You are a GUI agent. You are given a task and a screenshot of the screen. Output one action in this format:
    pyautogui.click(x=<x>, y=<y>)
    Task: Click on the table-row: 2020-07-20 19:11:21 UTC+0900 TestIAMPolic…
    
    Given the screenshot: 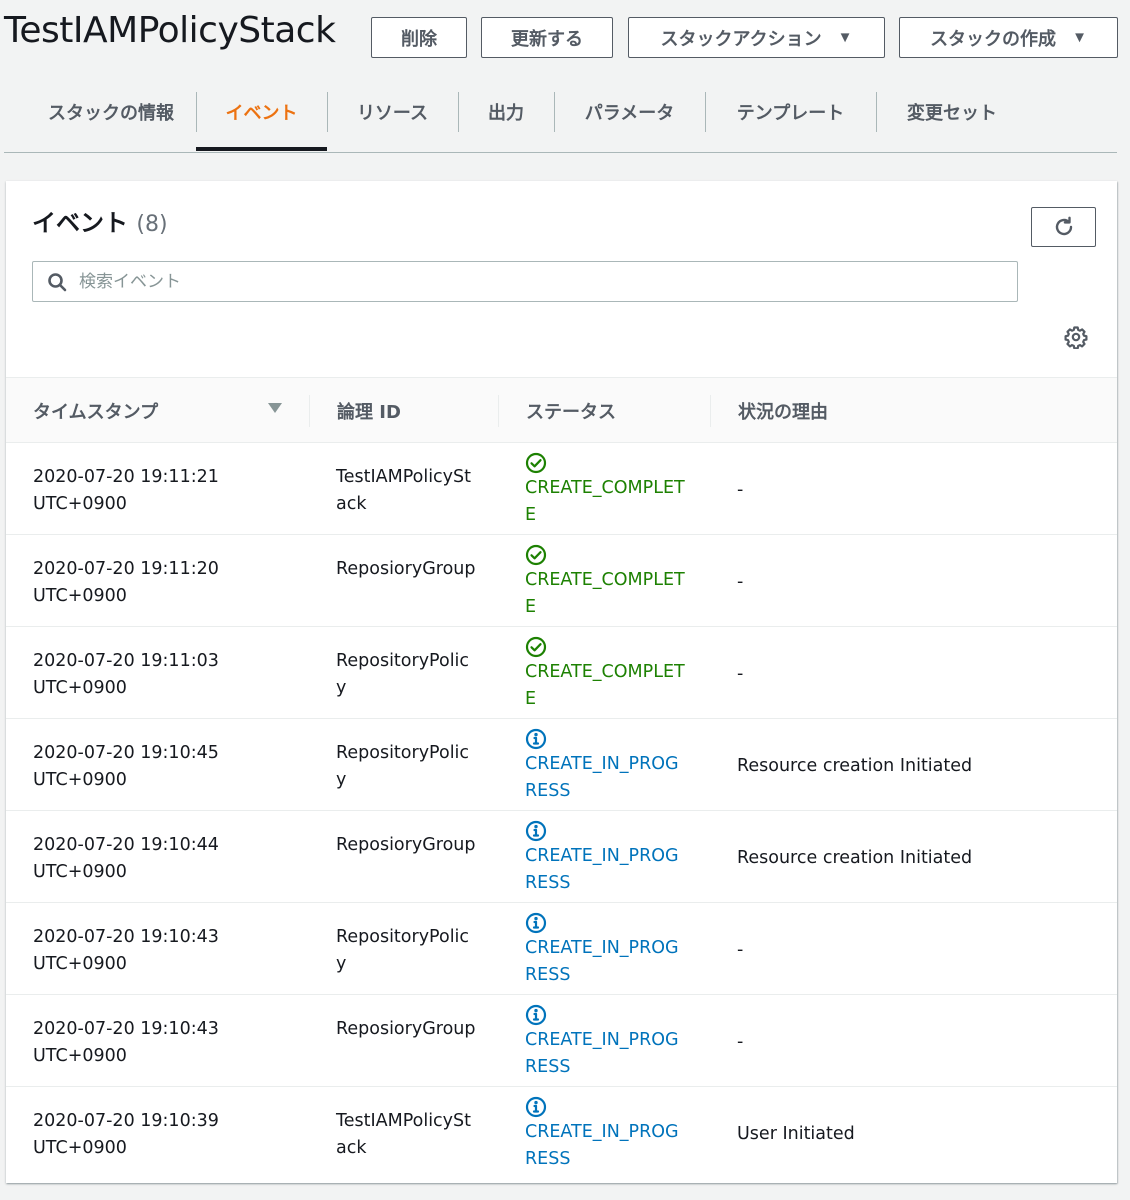 What is the action you would take?
    pyautogui.click(x=561, y=489)
    